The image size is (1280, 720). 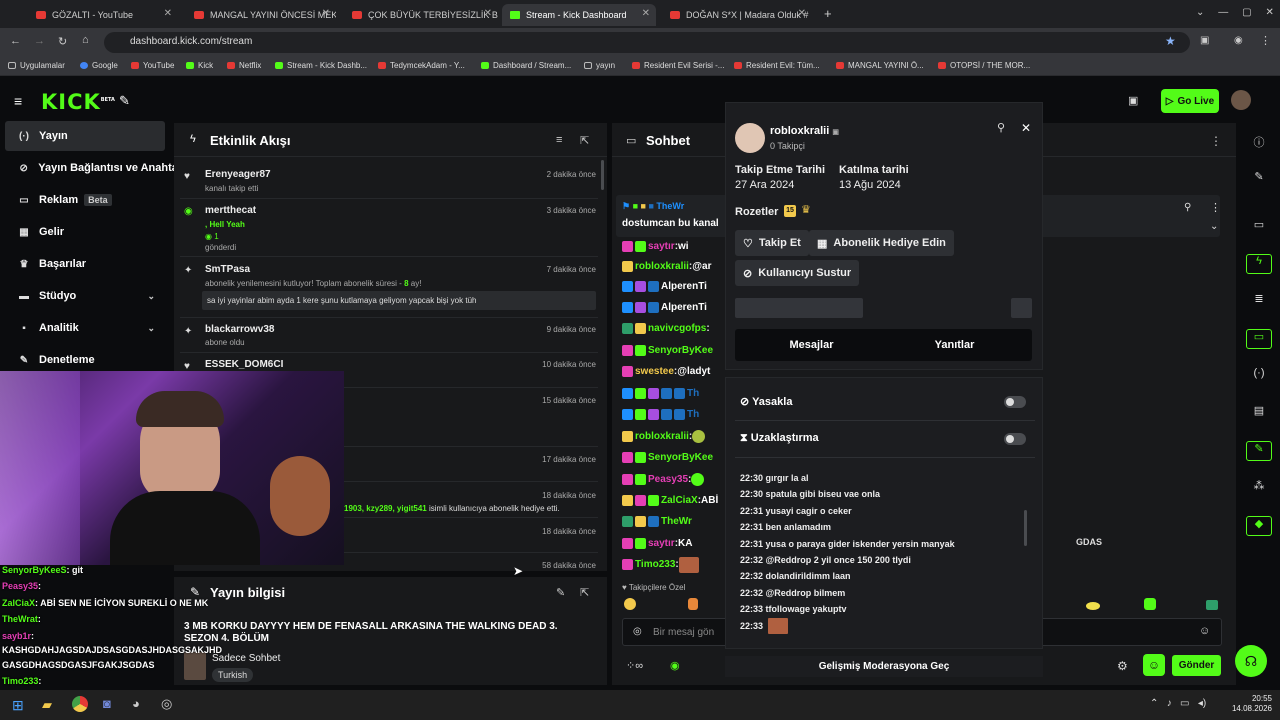 I want to click on sidebar-item-ads: ▭ Reklam Beta, so click(x=85, y=200).